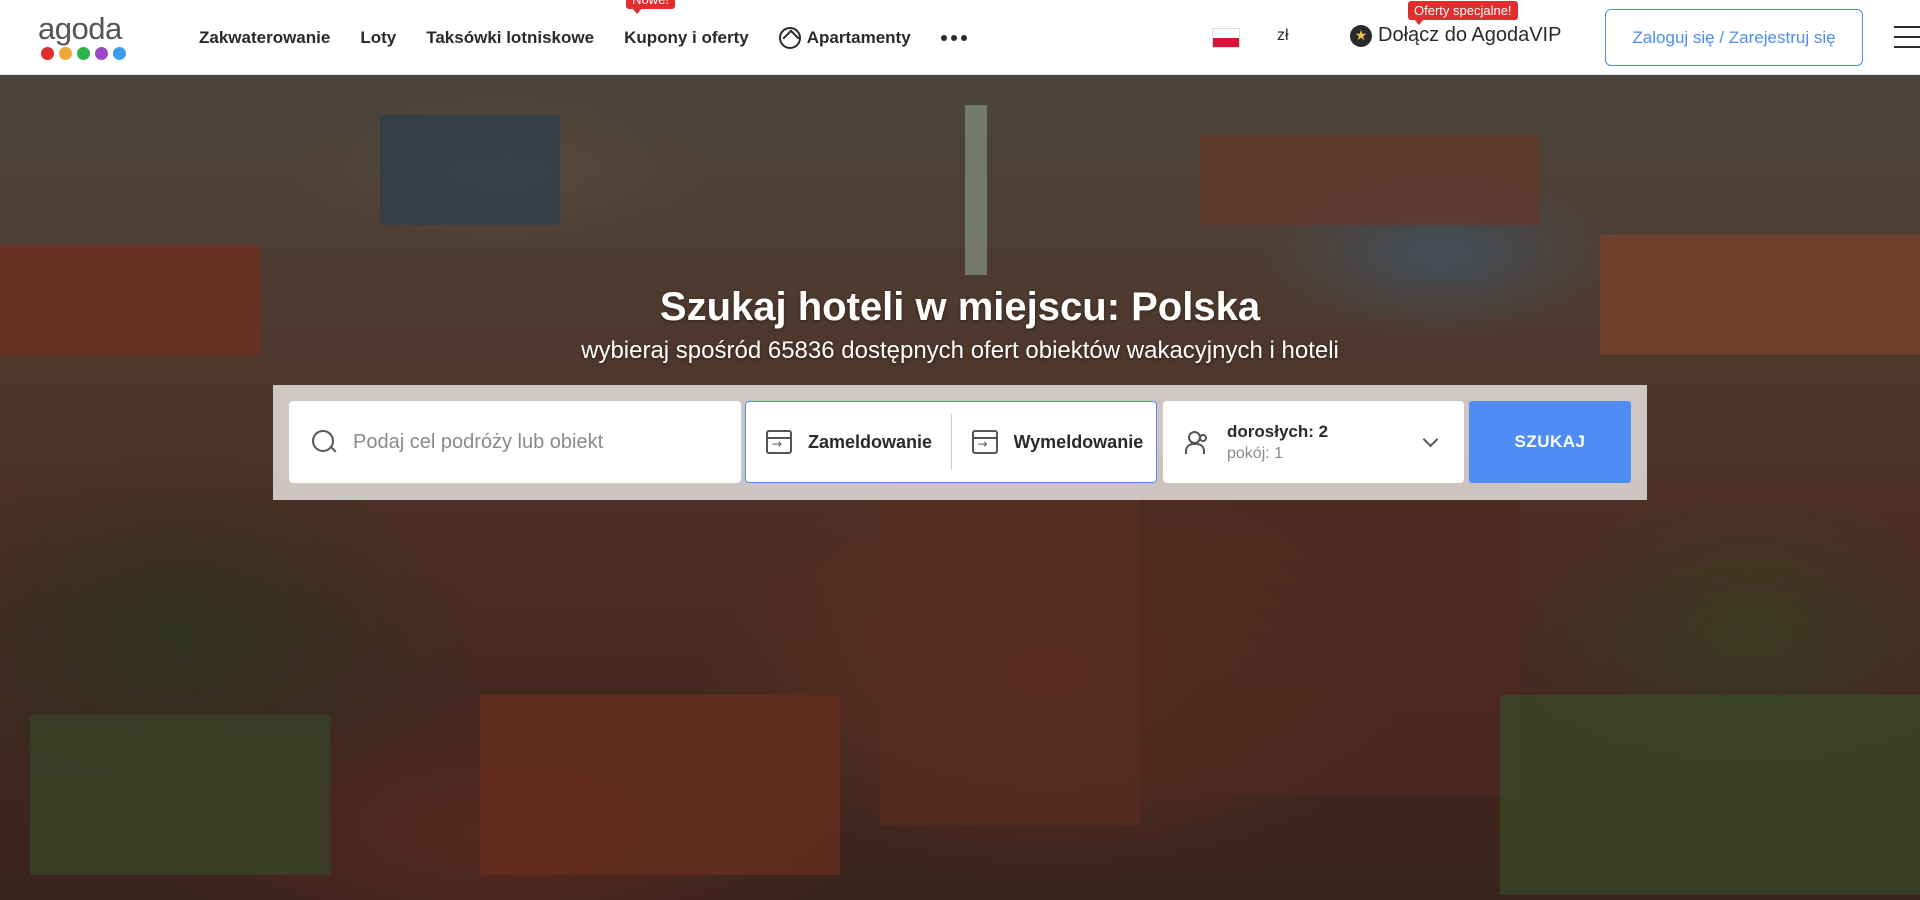  I want to click on nav-item-label: Zakwaterowanie, so click(265, 37).